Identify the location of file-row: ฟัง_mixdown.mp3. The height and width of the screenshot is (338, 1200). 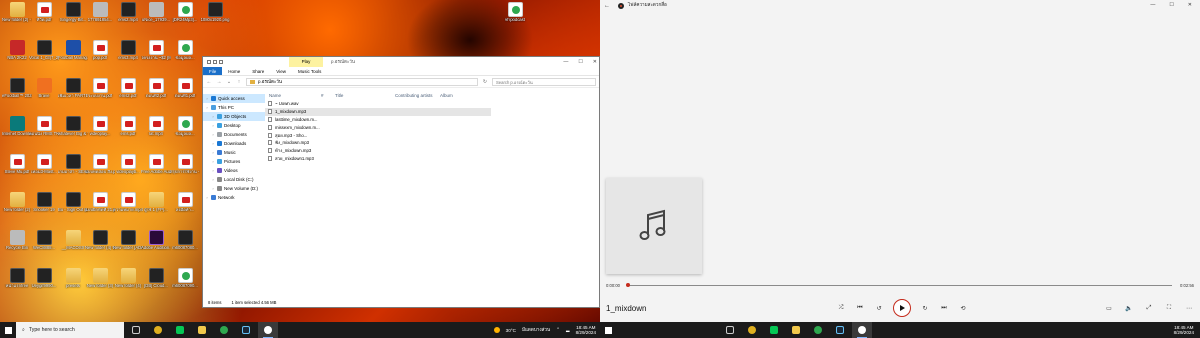
(378, 143).